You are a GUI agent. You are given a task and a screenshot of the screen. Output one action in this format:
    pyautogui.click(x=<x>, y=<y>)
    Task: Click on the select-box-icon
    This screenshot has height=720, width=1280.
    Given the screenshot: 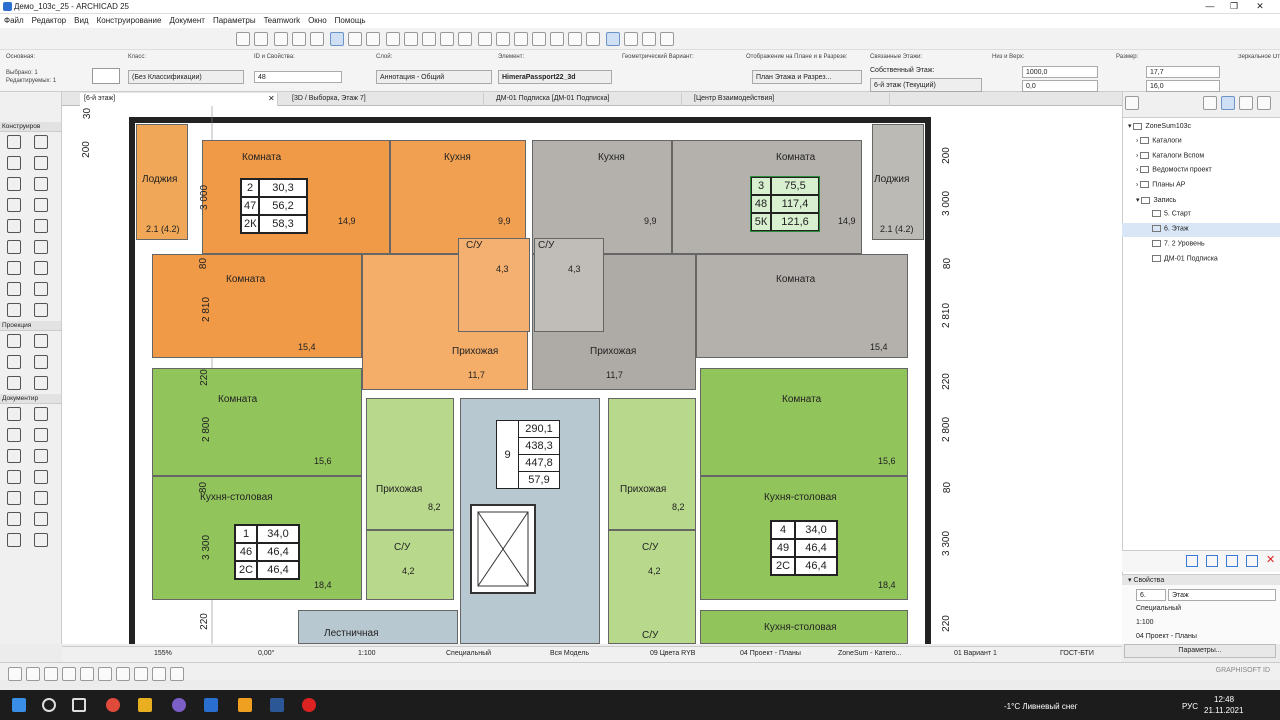 What is the action you would take?
    pyautogui.click(x=612, y=39)
    